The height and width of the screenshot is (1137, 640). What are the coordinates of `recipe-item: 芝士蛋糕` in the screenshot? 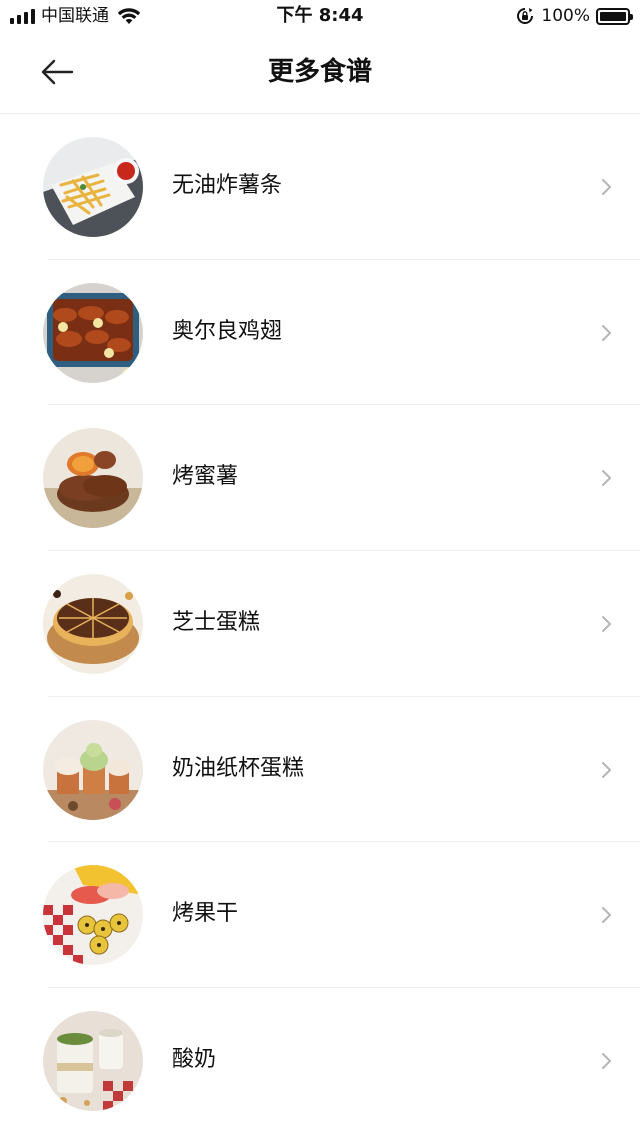 It's located at (320, 624).